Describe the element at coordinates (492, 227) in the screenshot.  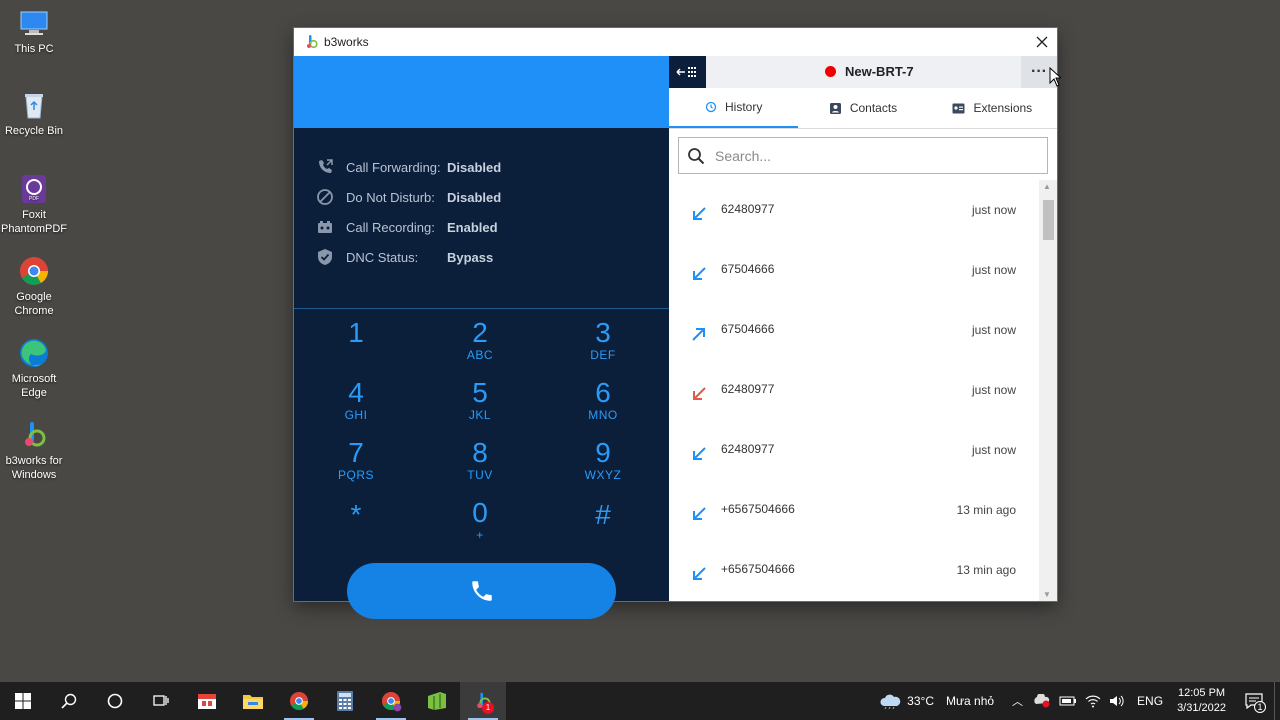
I see `status-call-recording: Call Recording: Enabled` at that location.